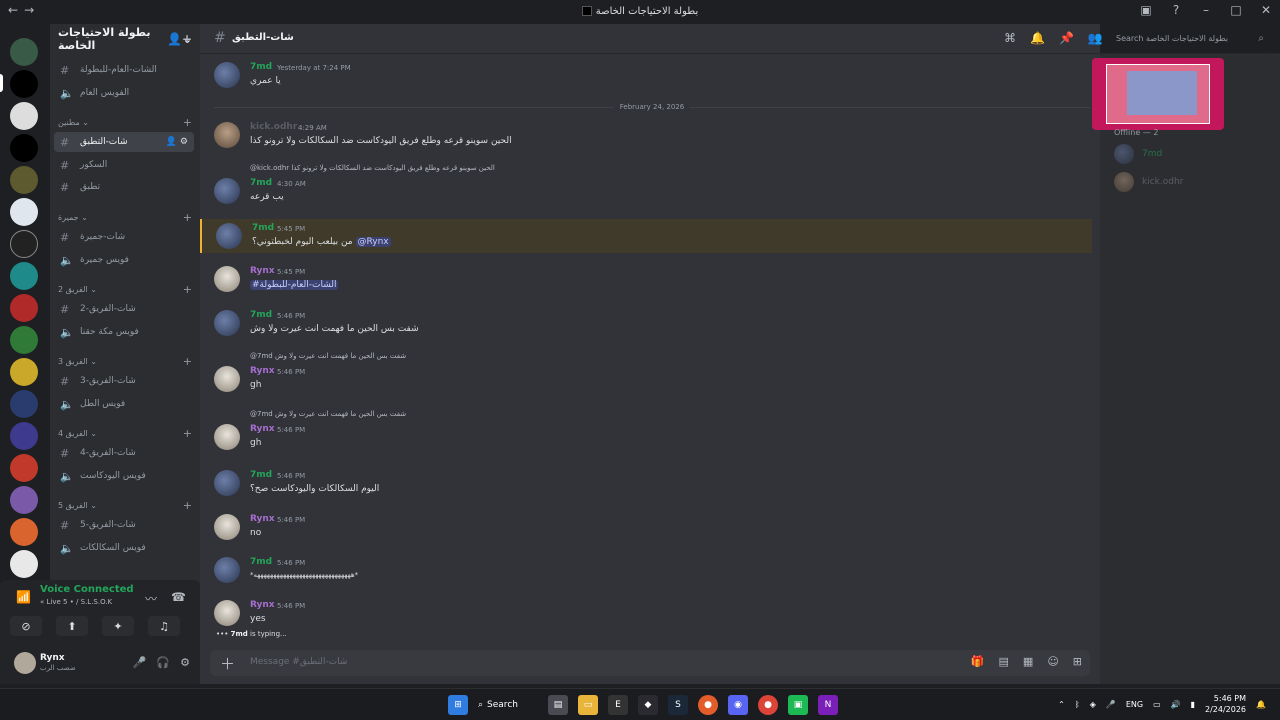 The height and width of the screenshot is (720, 1280). I want to click on search-input: Search بطولة الاحتياجات الخاصة ⌕, so click(1190, 39).